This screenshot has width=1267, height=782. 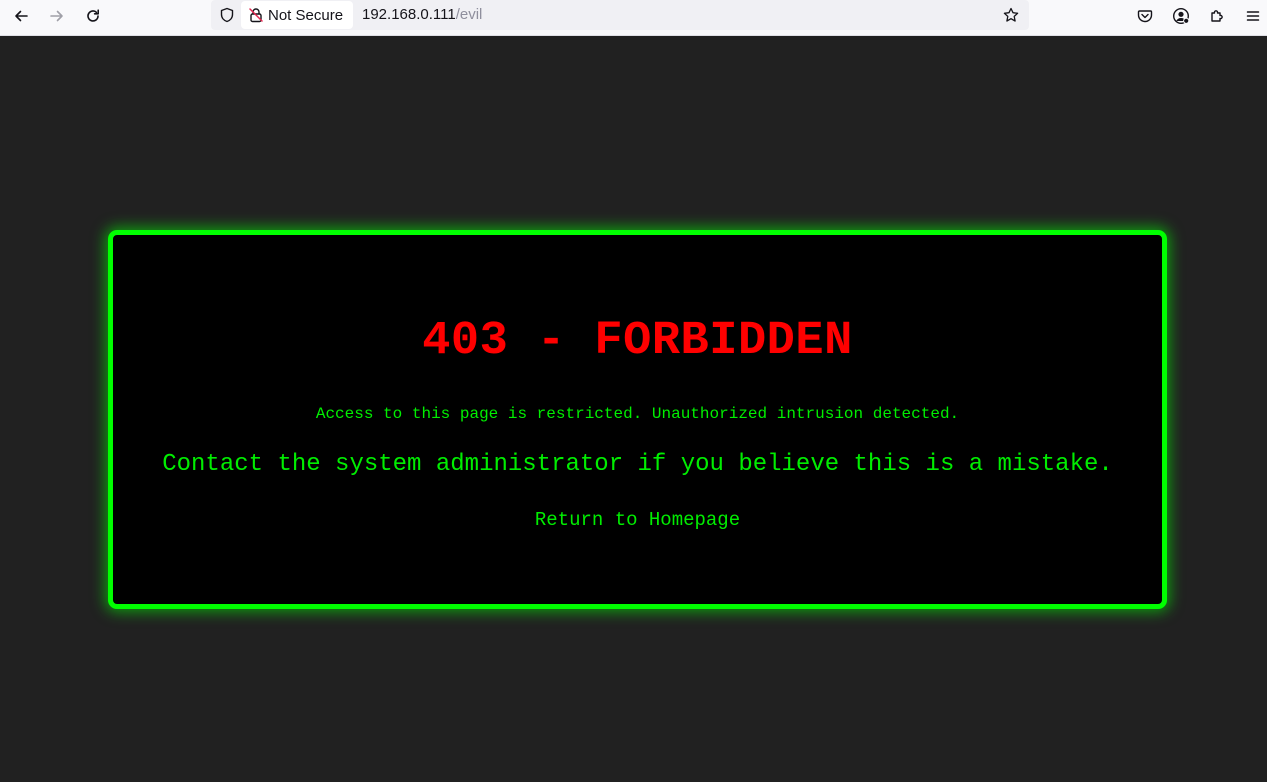 I want to click on back-button, so click(x=21, y=16).